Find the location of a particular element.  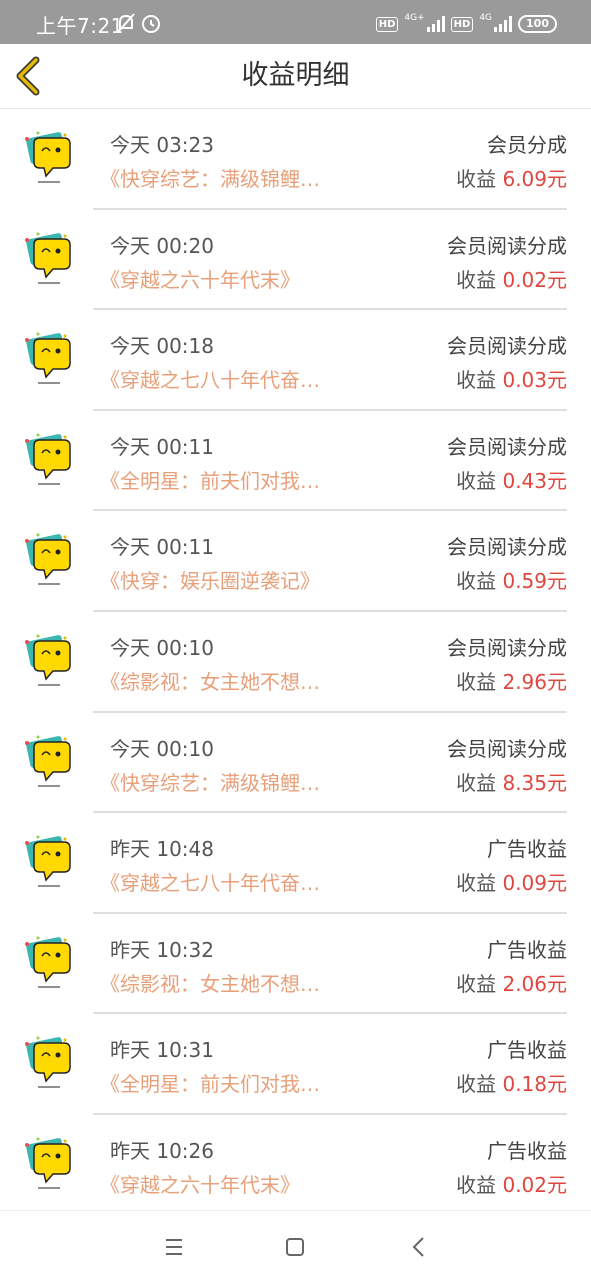

earning-time: 昨天 10:32 is located at coordinates (162, 949).